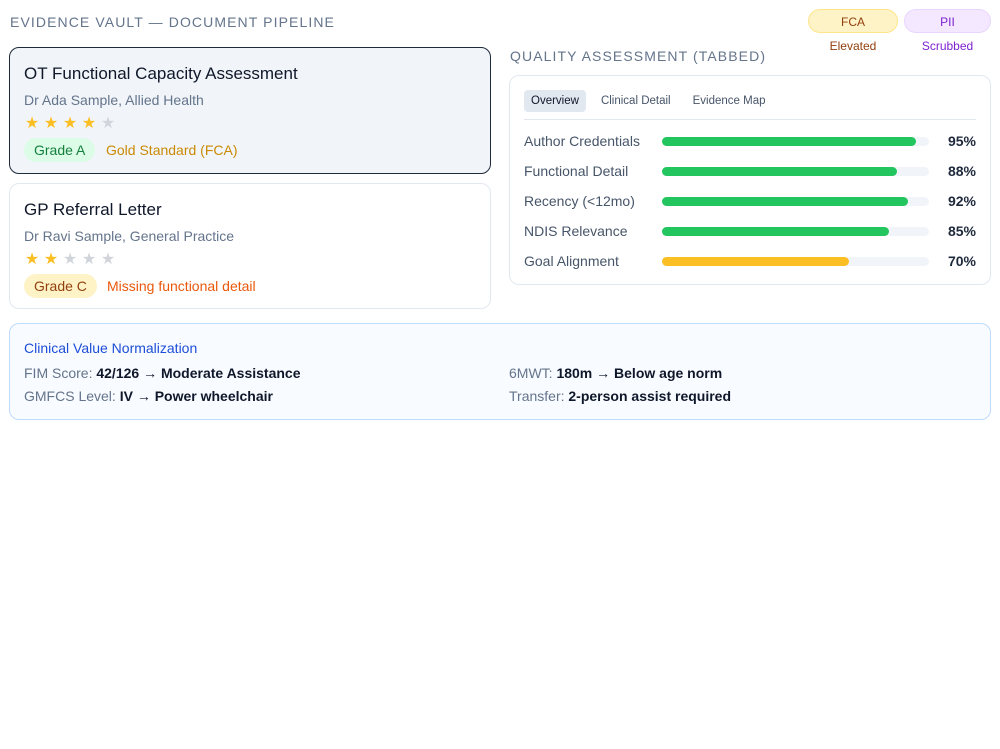 The width and height of the screenshot is (1000, 749). I want to click on quality-tabs: Overview Clinical Detail Evidence Map, so click(750, 105).